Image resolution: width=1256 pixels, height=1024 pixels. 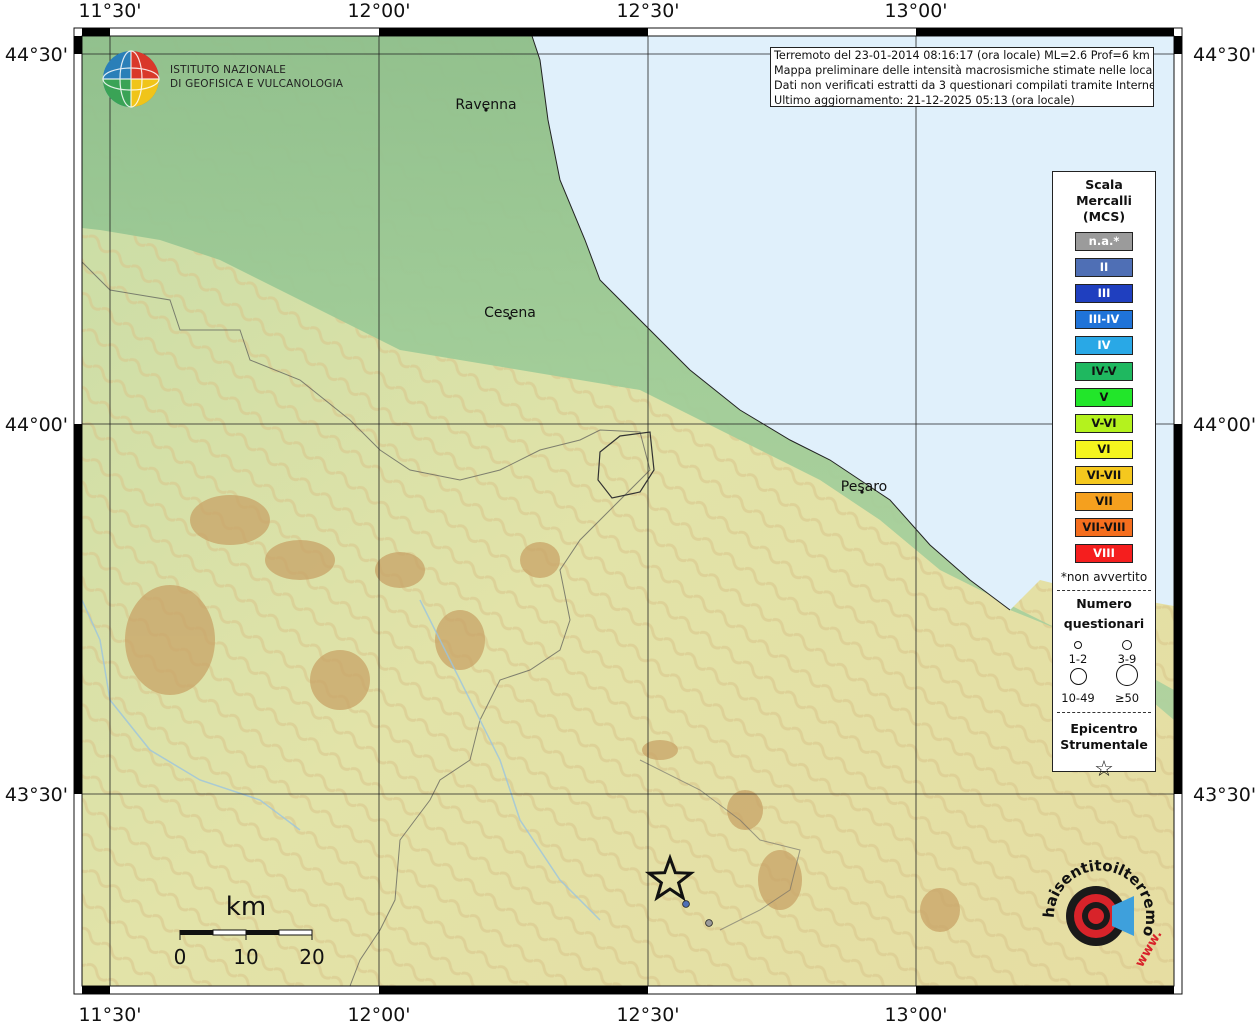 What do you see at coordinates (1104, 293) in the screenshot?
I see `mcs-level-2: III` at bounding box center [1104, 293].